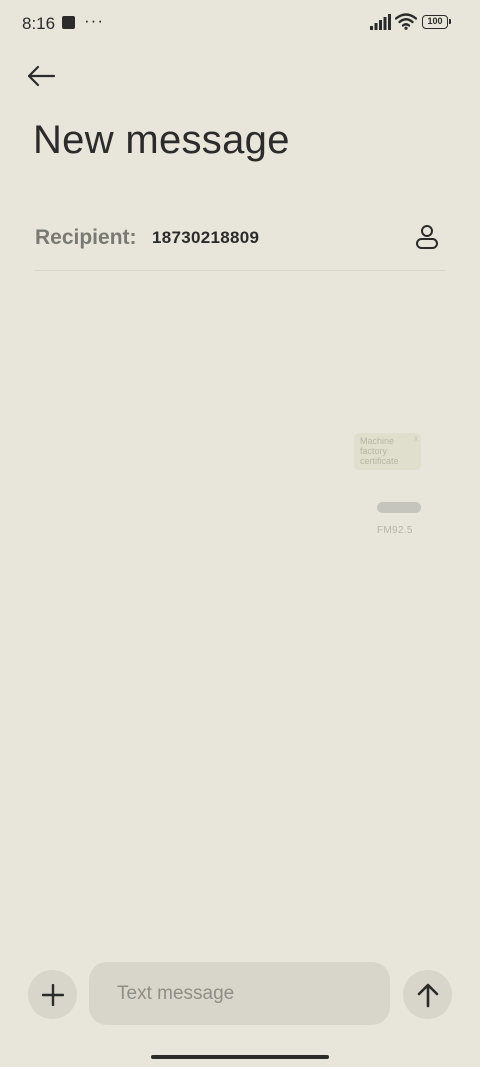 This screenshot has width=480, height=1067. Describe the element at coordinates (381, 24) in the screenshot. I see `signal-bars-icon` at that location.